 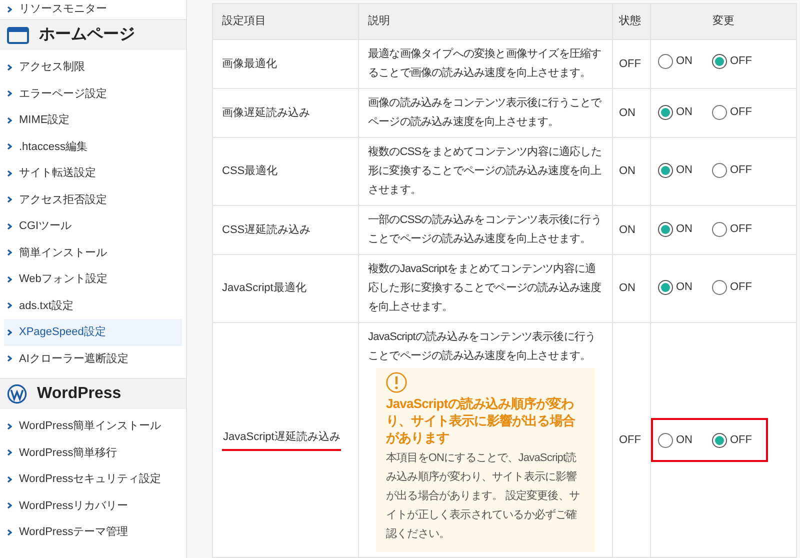 I want to click on setting-name: 画像遅延読み込み, so click(x=266, y=113).